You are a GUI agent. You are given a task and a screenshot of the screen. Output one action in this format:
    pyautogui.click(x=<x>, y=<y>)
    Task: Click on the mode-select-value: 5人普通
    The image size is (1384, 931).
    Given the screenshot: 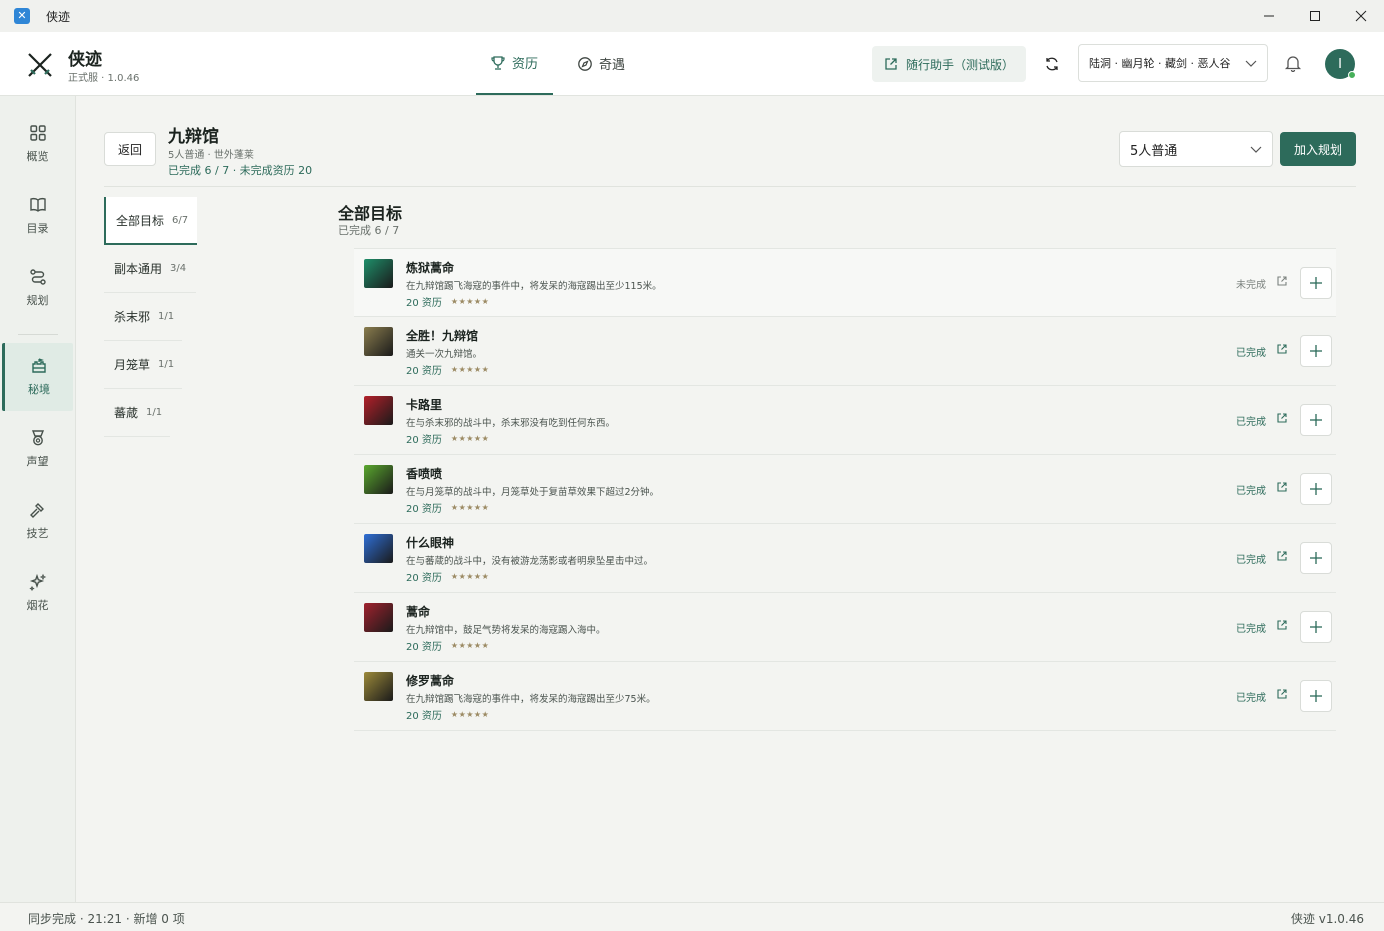 What is the action you would take?
    pyautogui.click(x=1154, y=151)
    